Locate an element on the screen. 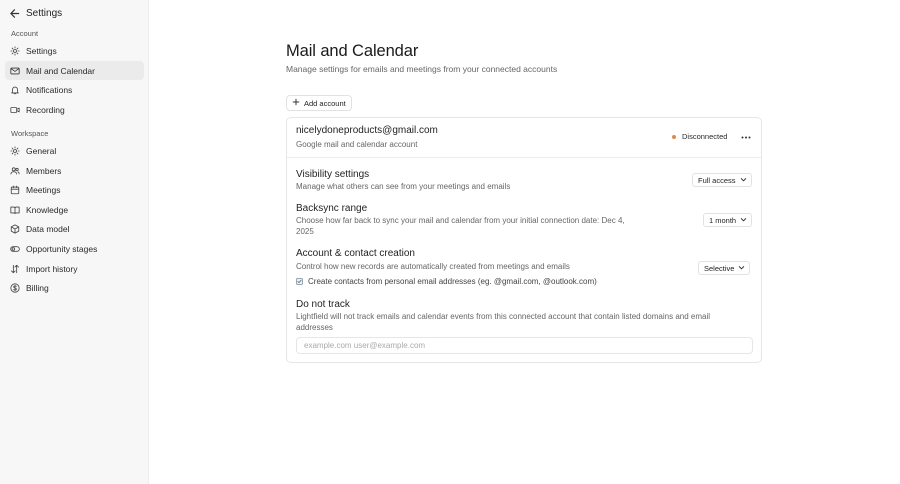  sidebar-item-label: Members is located at coordinates (44, 170).